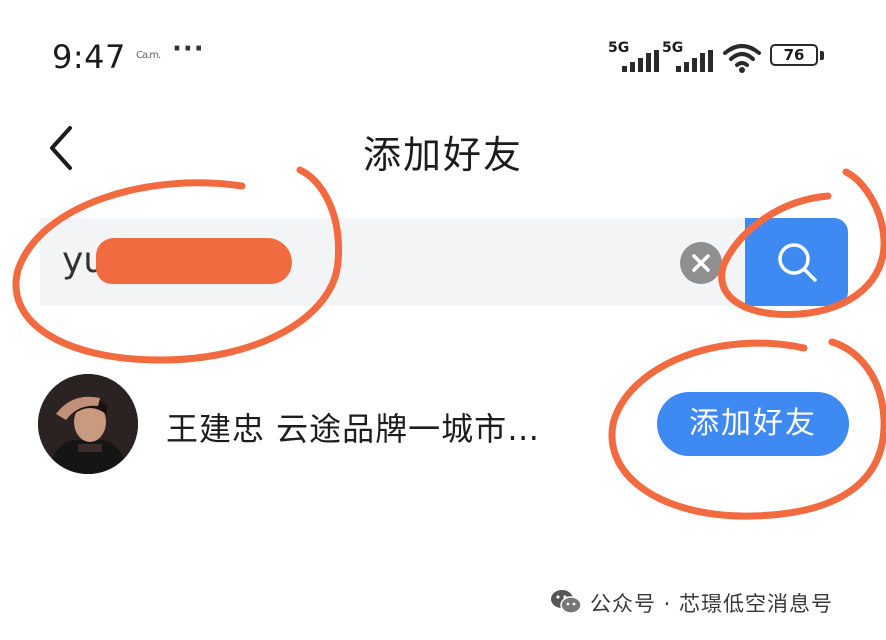 The height and width of the screenshot is (640, 886). What do you see at coordinates (188, 49) in the screenshot?
I see `status-more-indicator: ···` at bounding box center [188, 49].